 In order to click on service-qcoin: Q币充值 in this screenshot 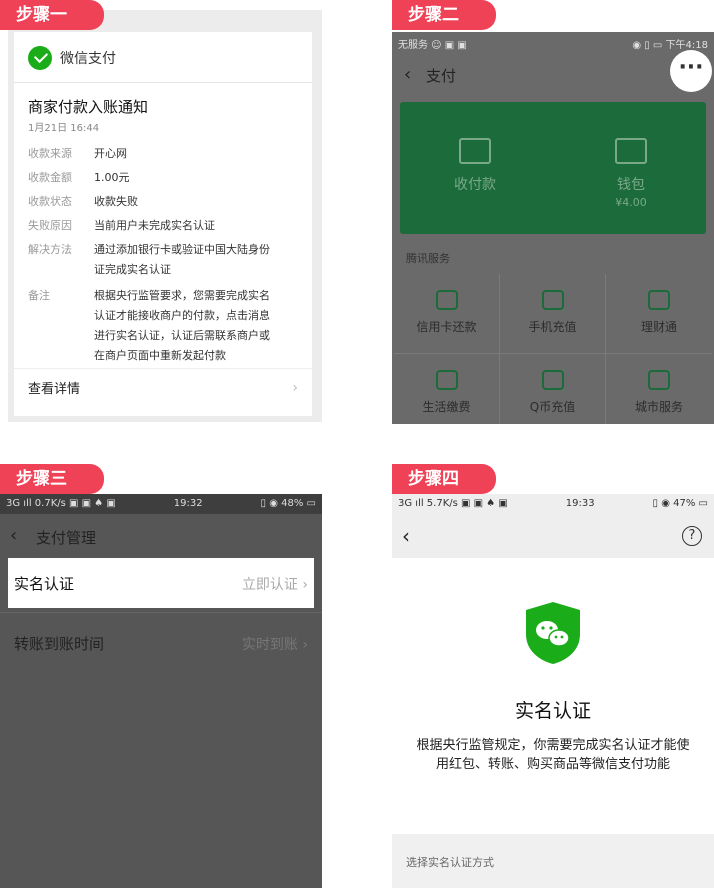, I will do `click(553, 389)`.